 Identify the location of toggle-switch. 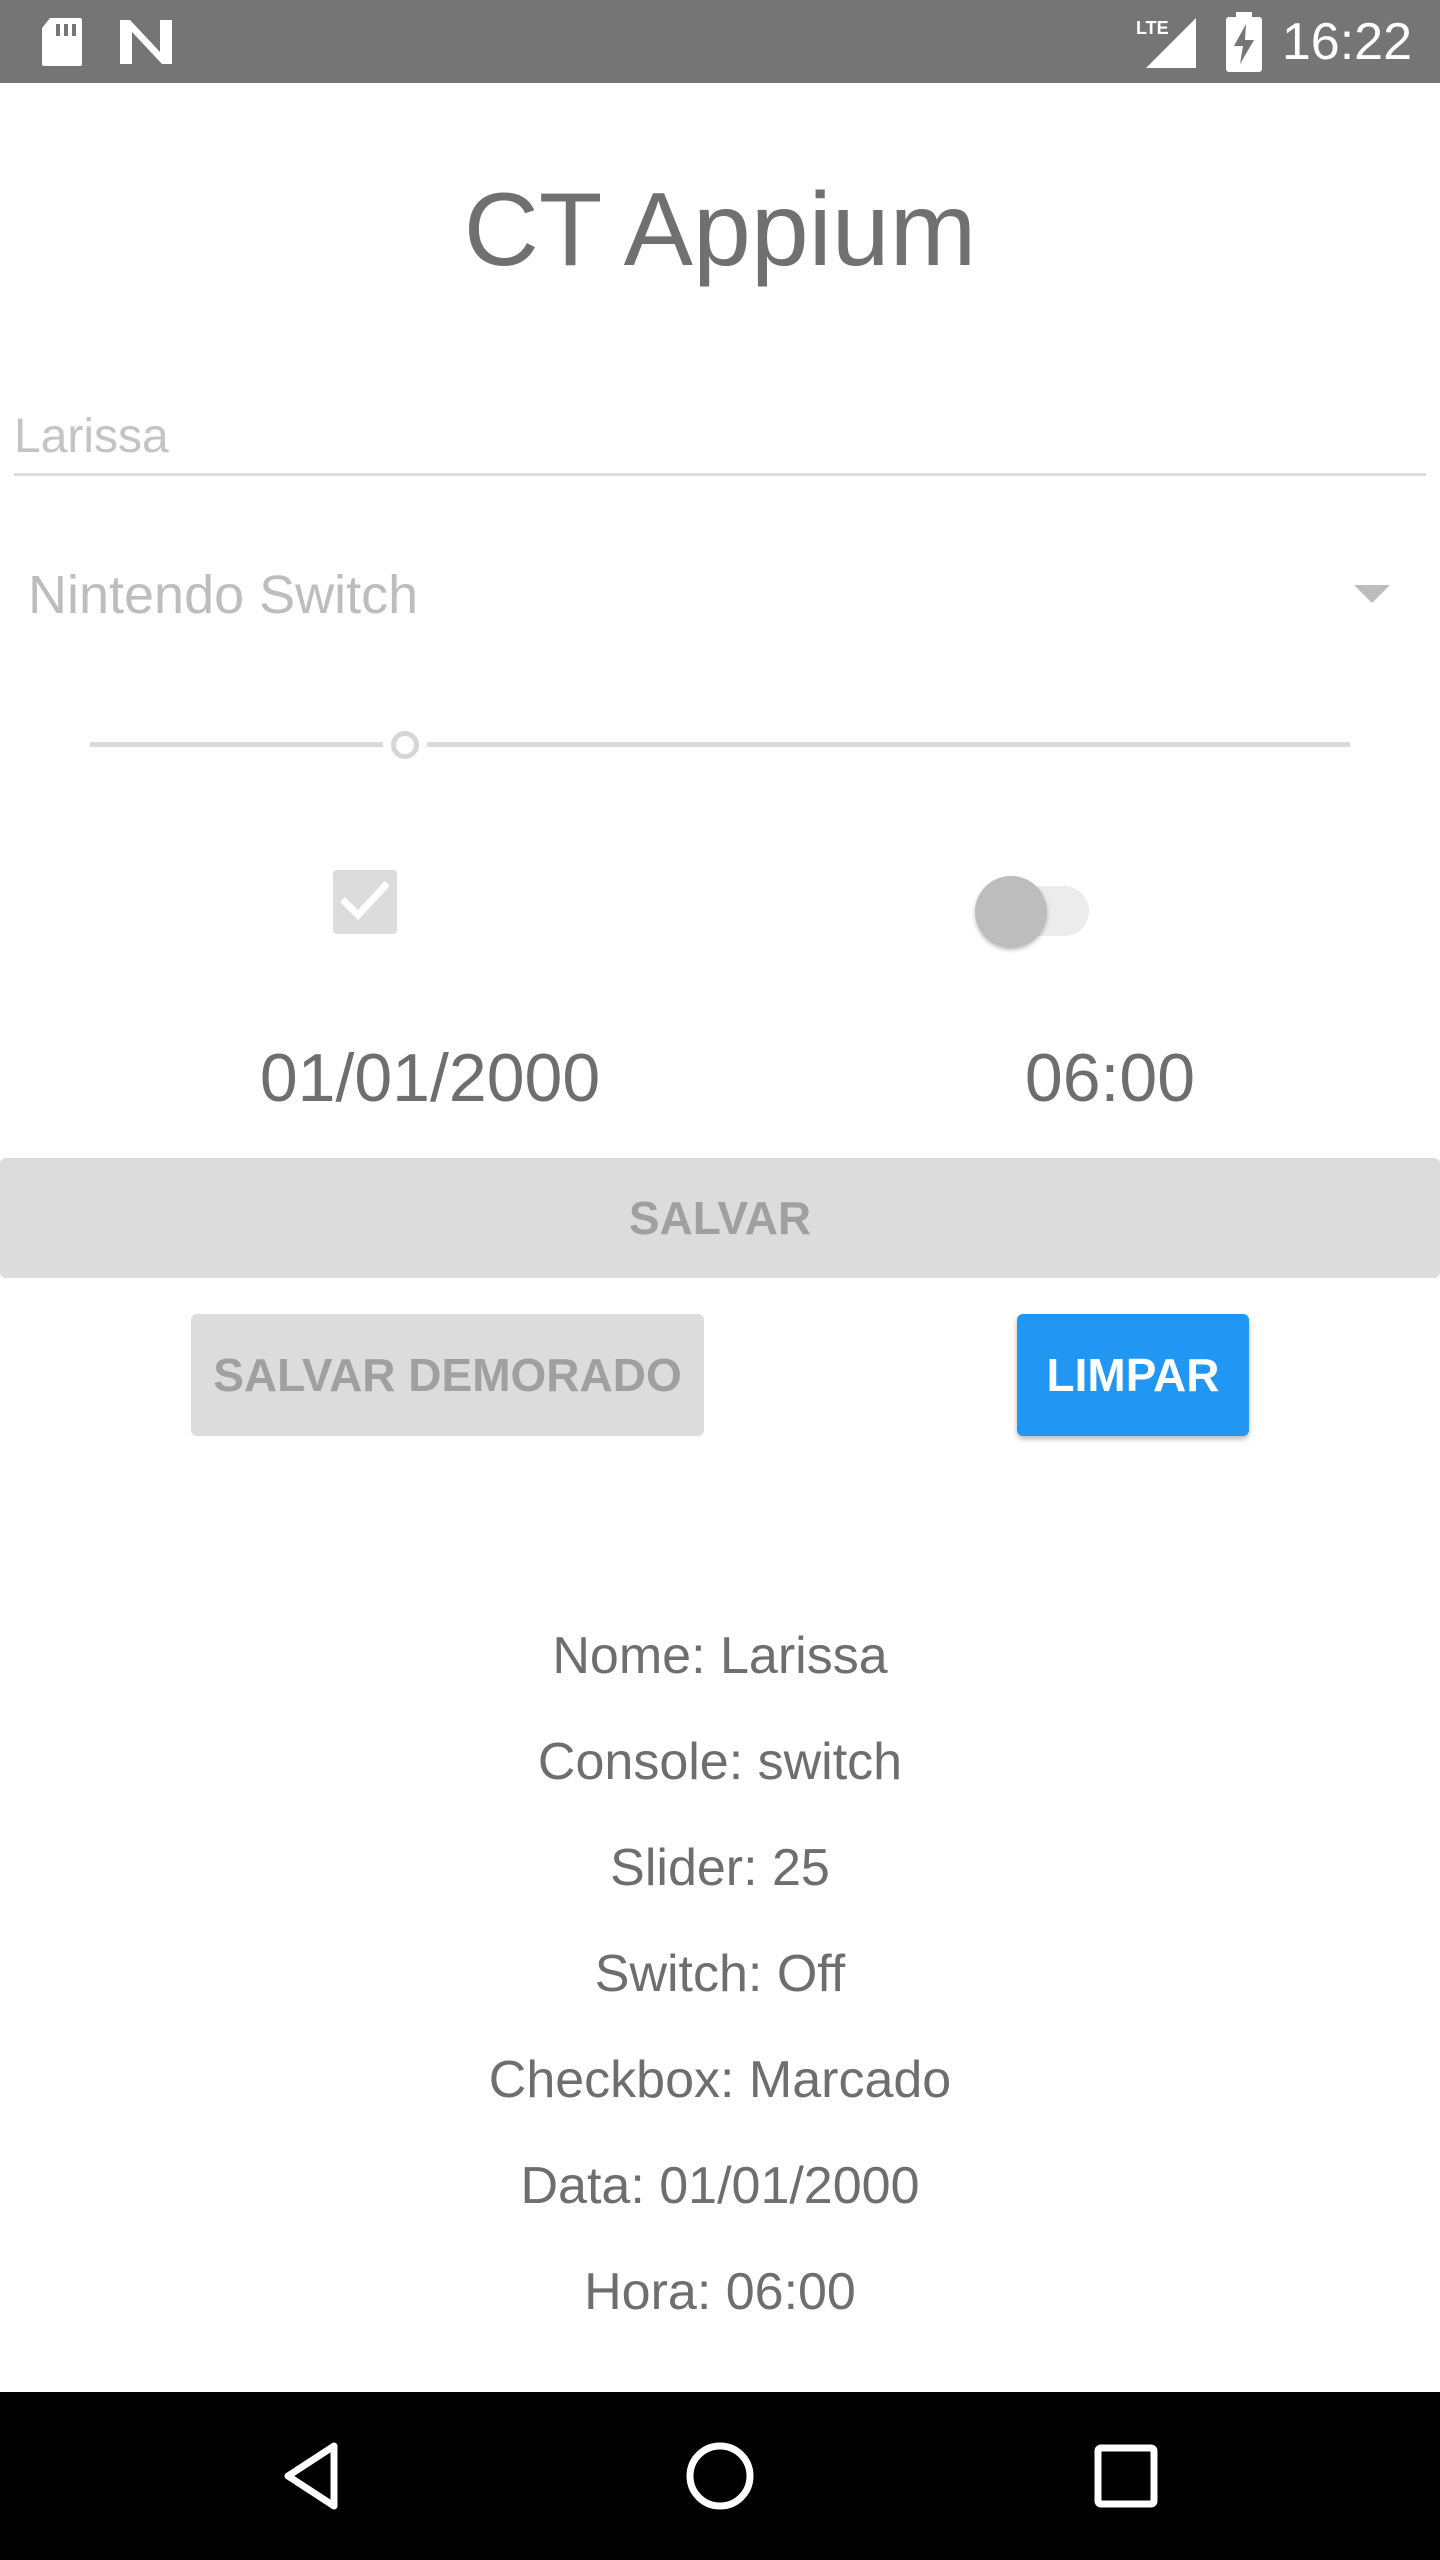
(1045, 907).